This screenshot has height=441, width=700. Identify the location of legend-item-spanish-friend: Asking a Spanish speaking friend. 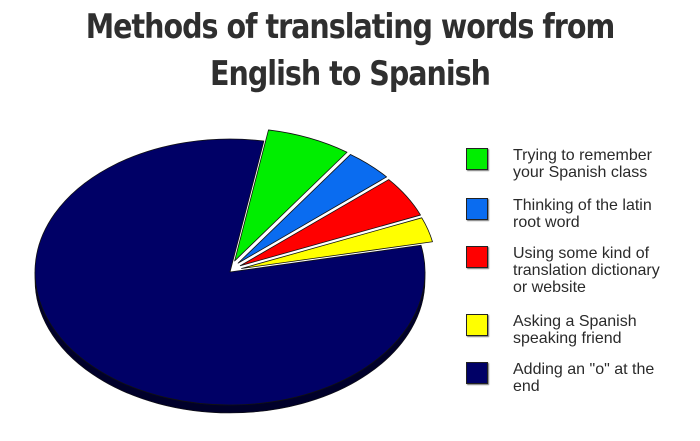
(569, 330).